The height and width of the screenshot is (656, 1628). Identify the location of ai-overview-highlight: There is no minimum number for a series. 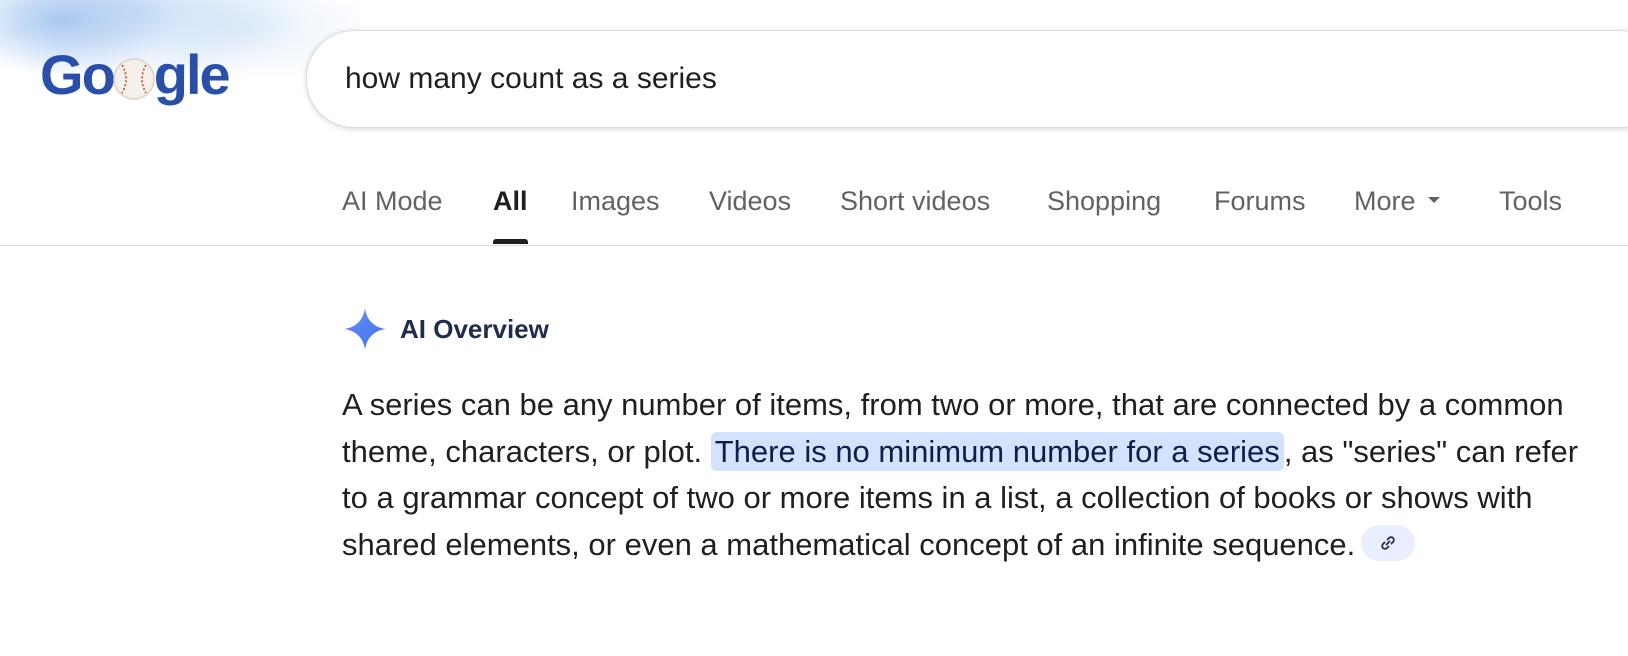
(997, 451).